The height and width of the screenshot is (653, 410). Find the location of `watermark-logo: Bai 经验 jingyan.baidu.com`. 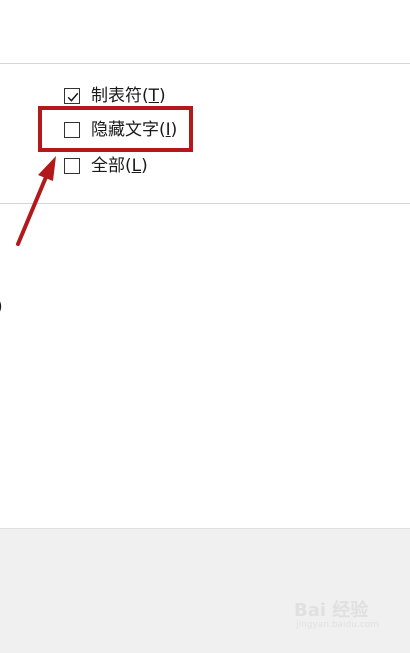

watermark-logo: Bai 经验 jingyan.baidu.com is located at coordinates (342, 616).